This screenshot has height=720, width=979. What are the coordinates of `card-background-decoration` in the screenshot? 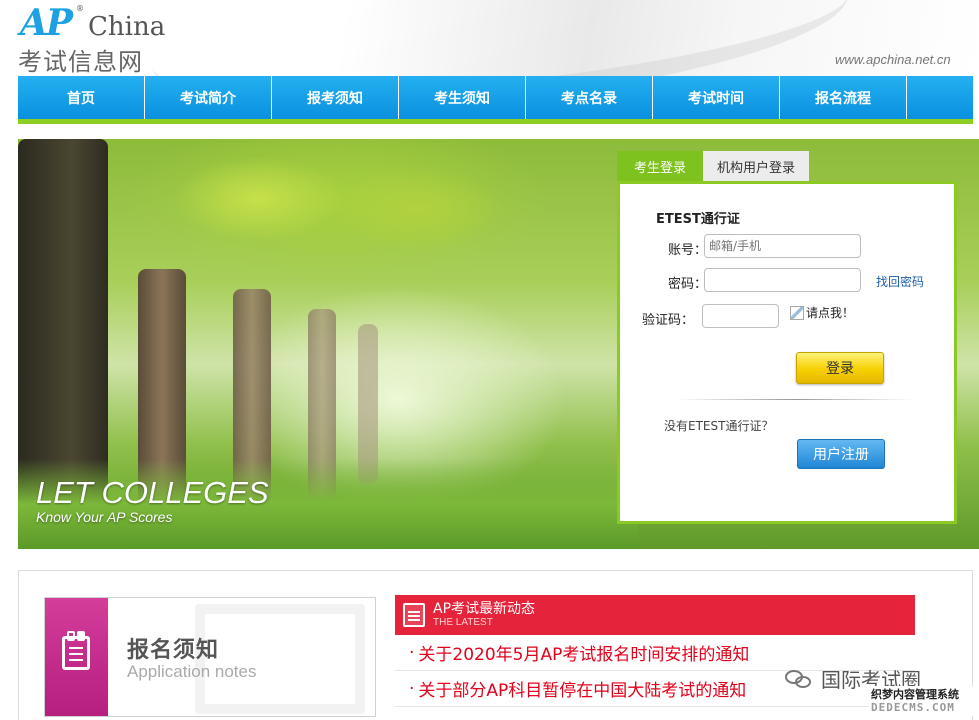 It's located at (280, 659).